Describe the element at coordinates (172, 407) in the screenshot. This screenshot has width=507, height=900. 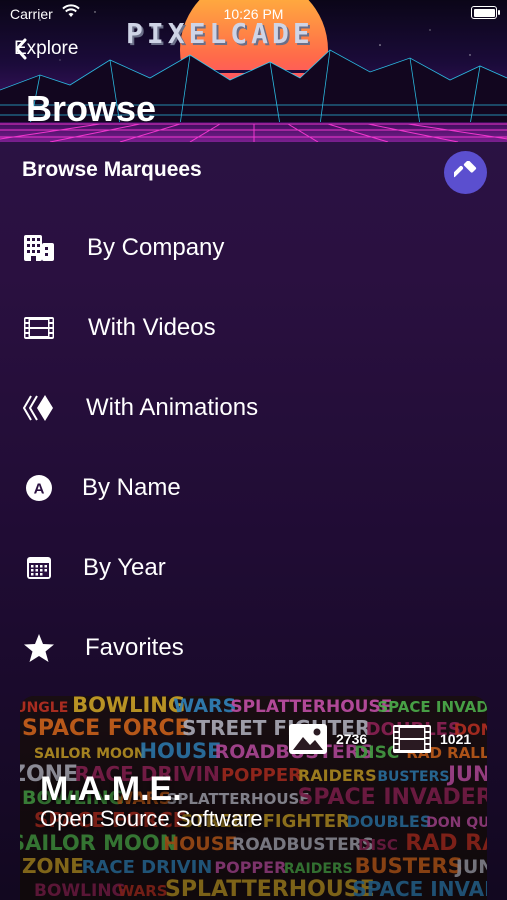
I see `menu-label-with-animations: With Animations` at that location.